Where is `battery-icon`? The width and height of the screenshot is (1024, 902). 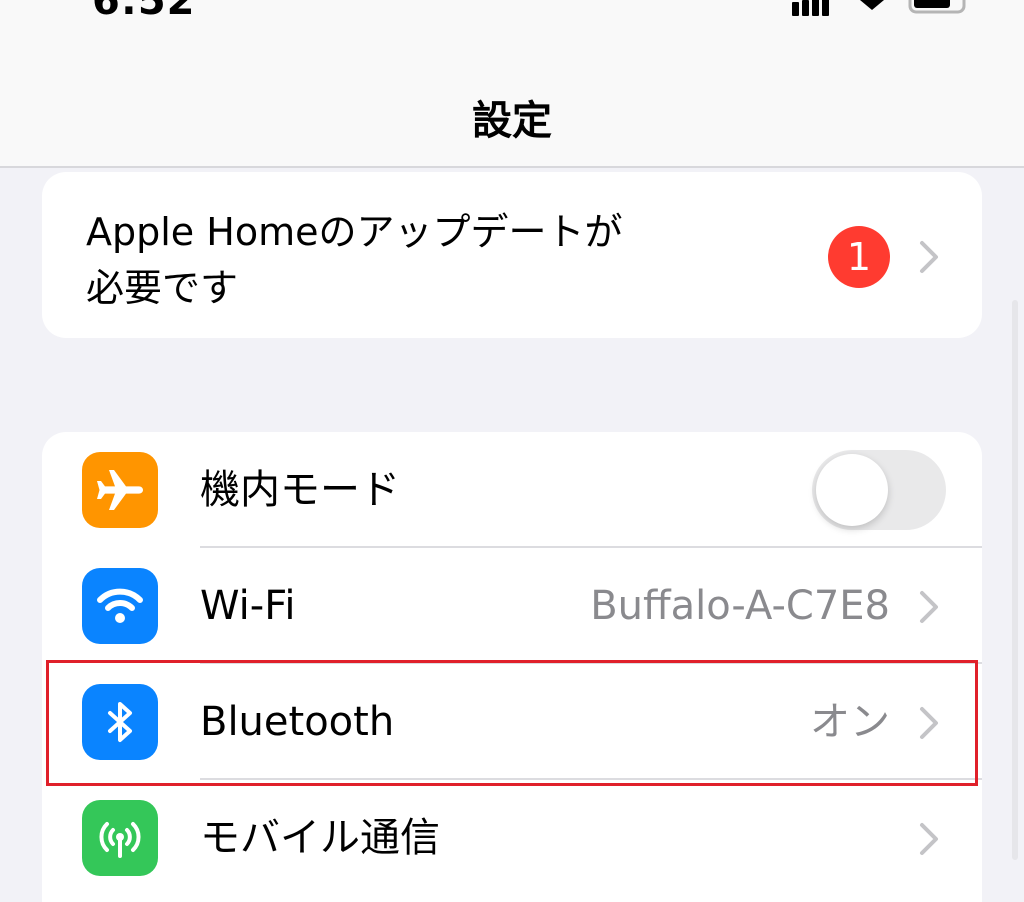 battery-icon is located at coordinates (937, 7).